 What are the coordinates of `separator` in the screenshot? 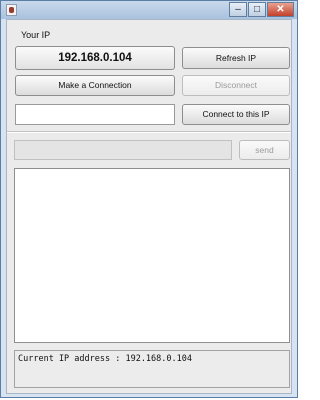 It's located at (149, 132).